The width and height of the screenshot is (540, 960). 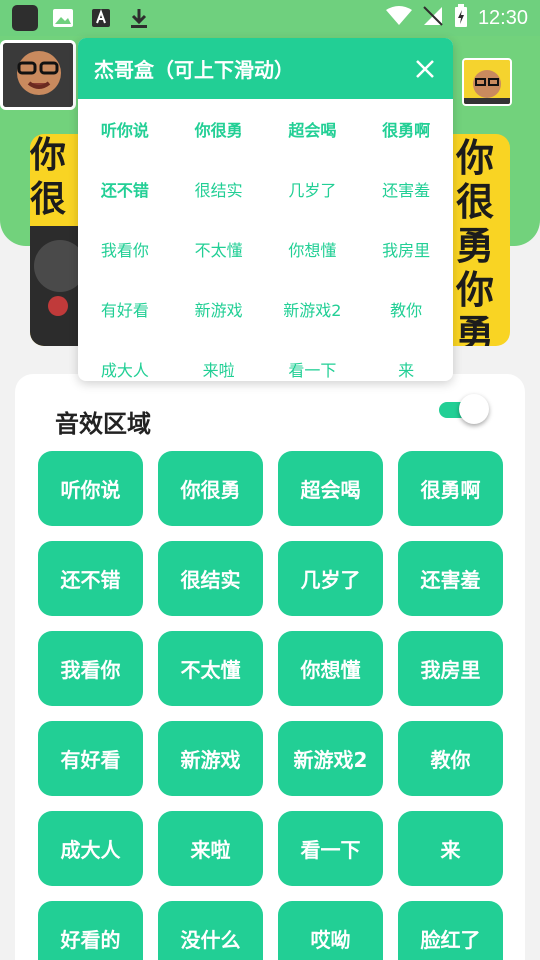 I want to click on popup-item: 我看你, so click(x=125, y=249).